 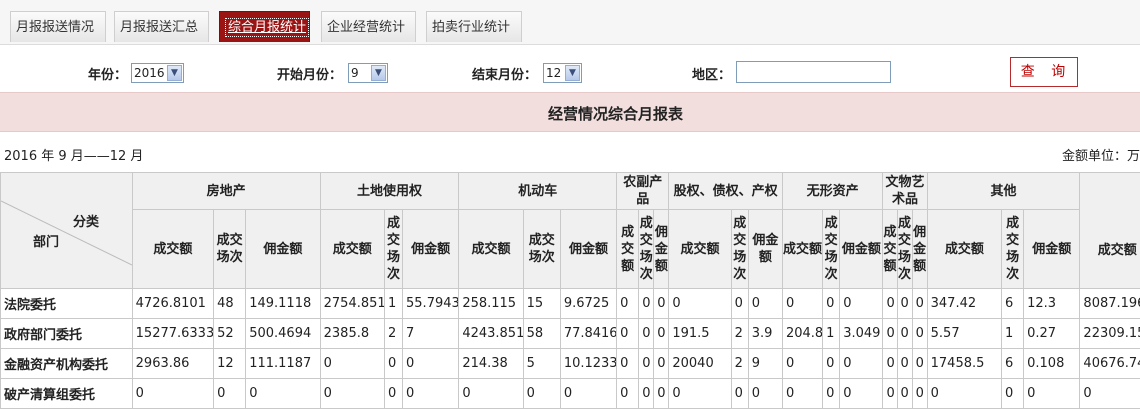 What do you see at coordinates (368, 73) in the screenshot?
I see `start-month-select: 9 ▼` at bounding box center [368, 73].